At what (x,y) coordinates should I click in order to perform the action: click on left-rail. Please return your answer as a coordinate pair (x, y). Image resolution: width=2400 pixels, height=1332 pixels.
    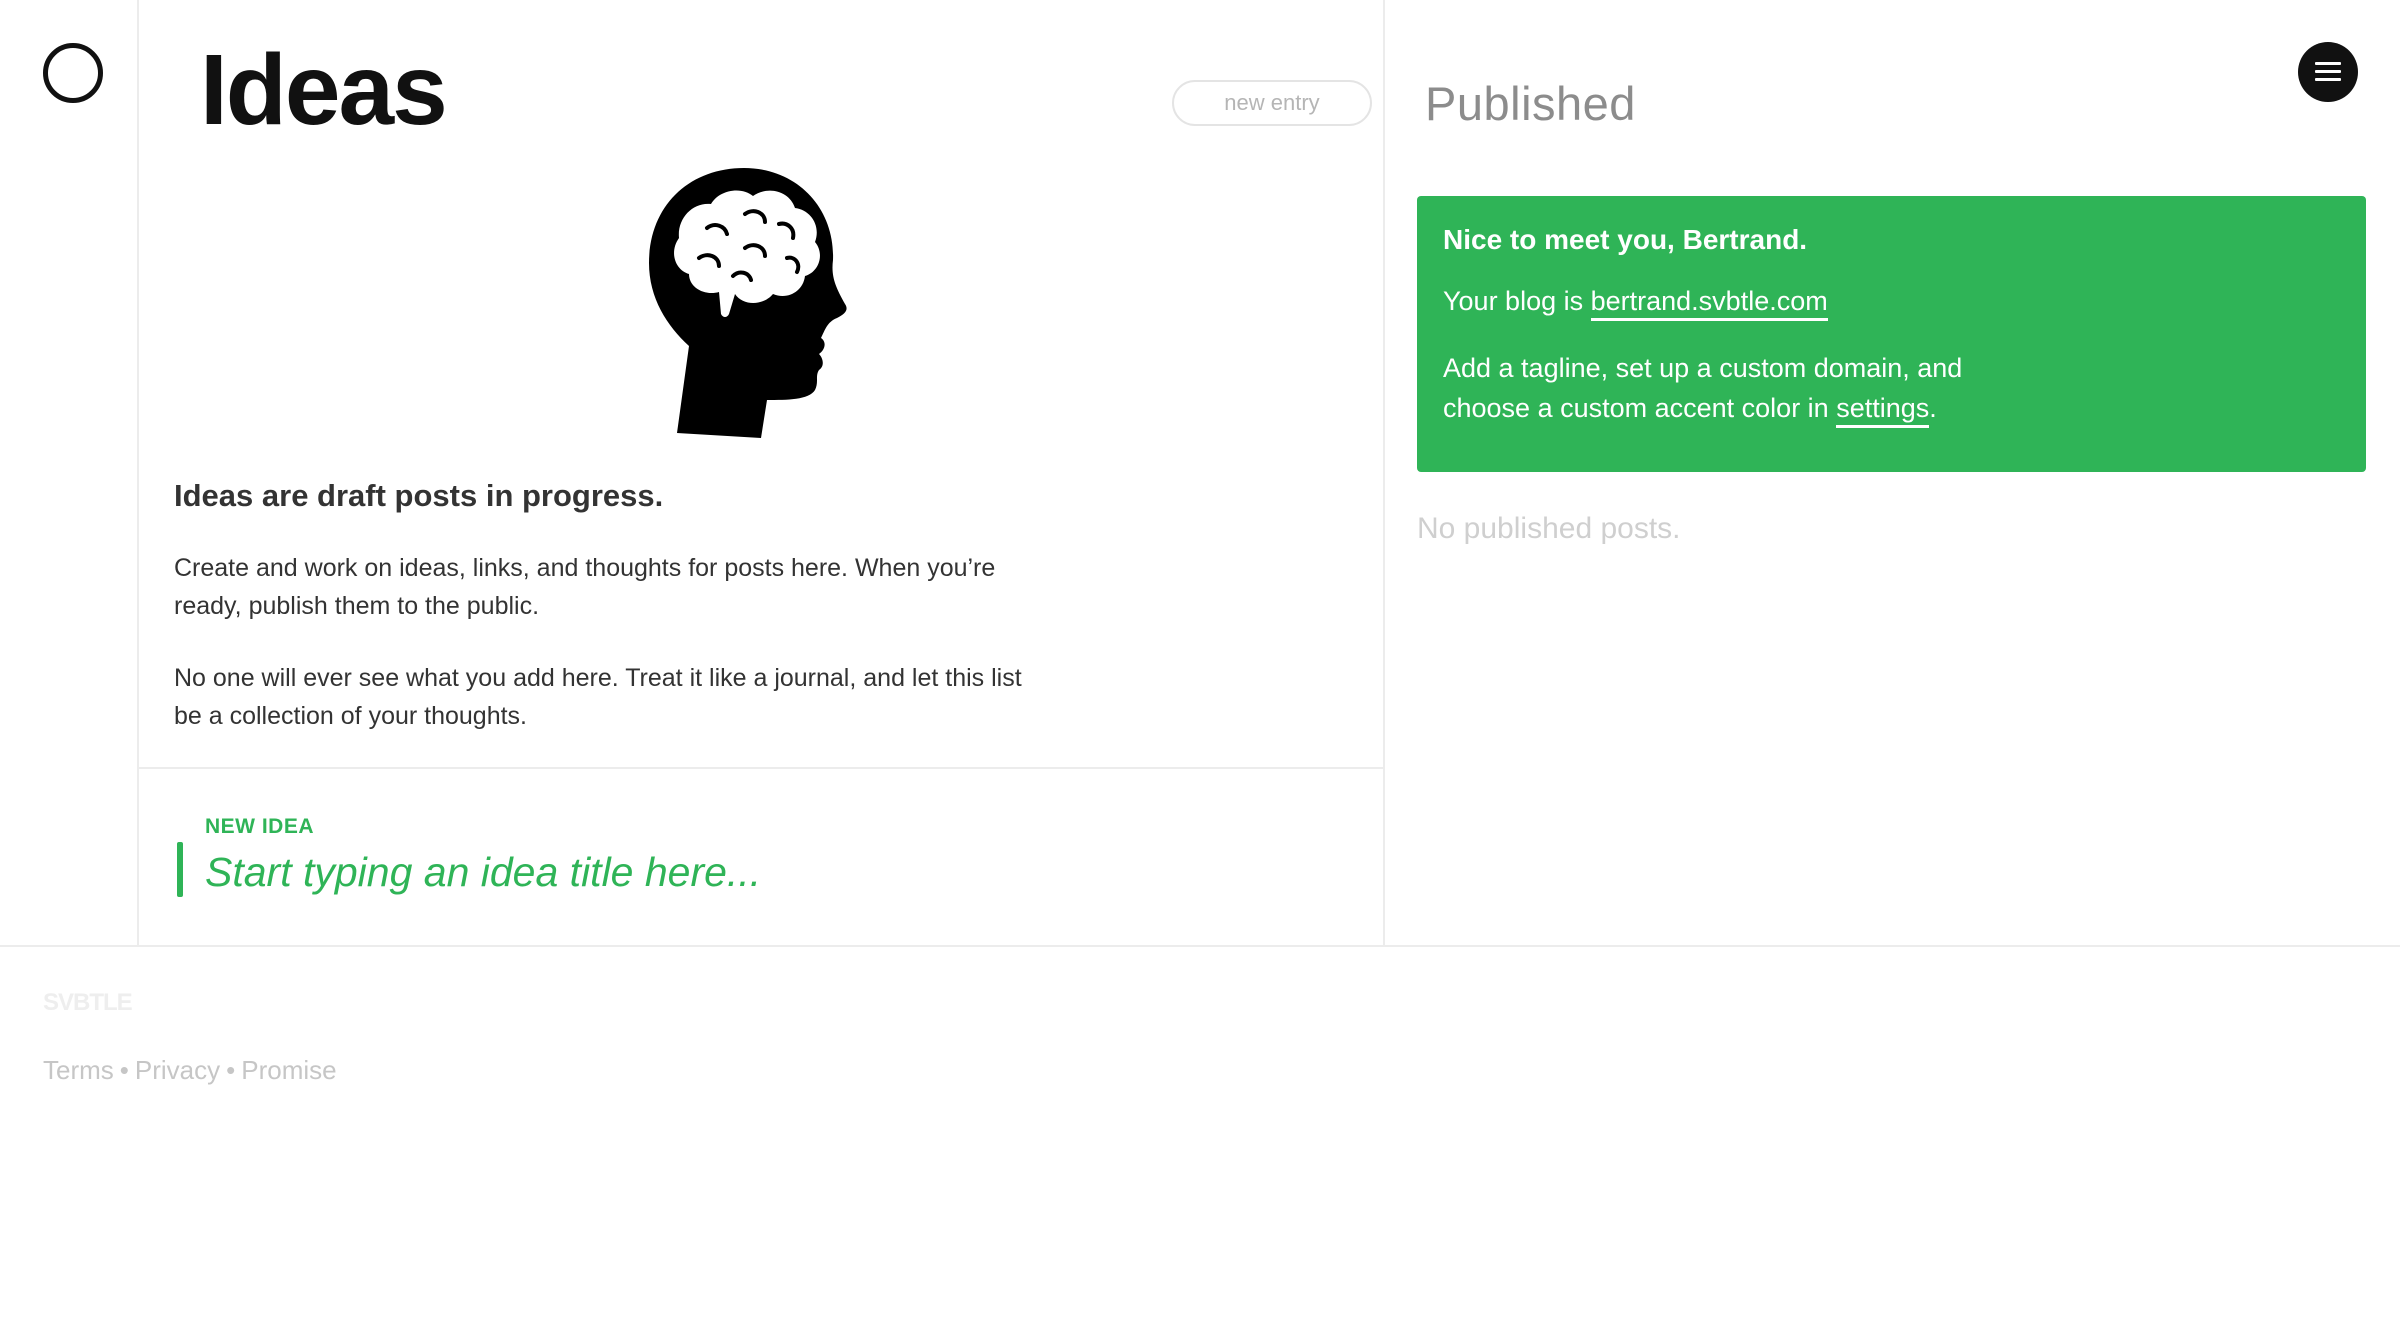
    Looking at the image, I should click on (69, 473).